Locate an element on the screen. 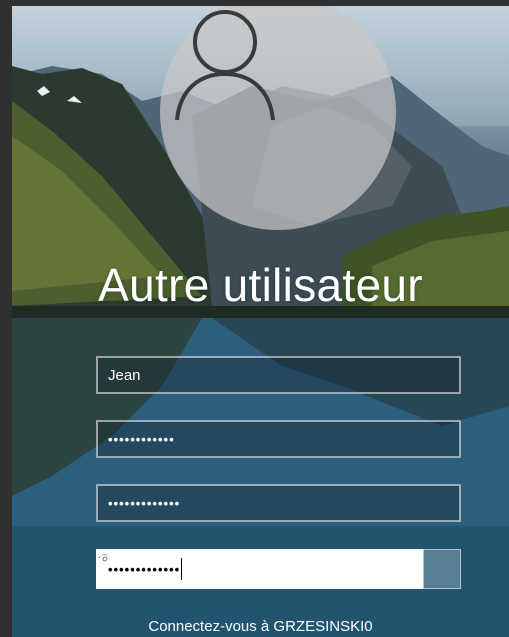  active-password-field: ••••••••••••• is located at coordinates (259, 569).